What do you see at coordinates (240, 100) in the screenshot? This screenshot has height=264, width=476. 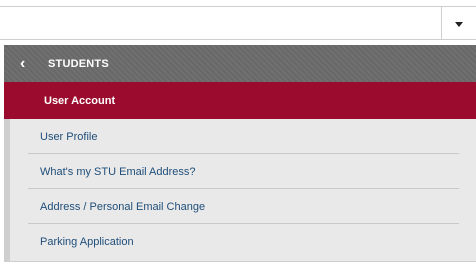 I see `section-title: User Account` at bounding box center [240, 100].